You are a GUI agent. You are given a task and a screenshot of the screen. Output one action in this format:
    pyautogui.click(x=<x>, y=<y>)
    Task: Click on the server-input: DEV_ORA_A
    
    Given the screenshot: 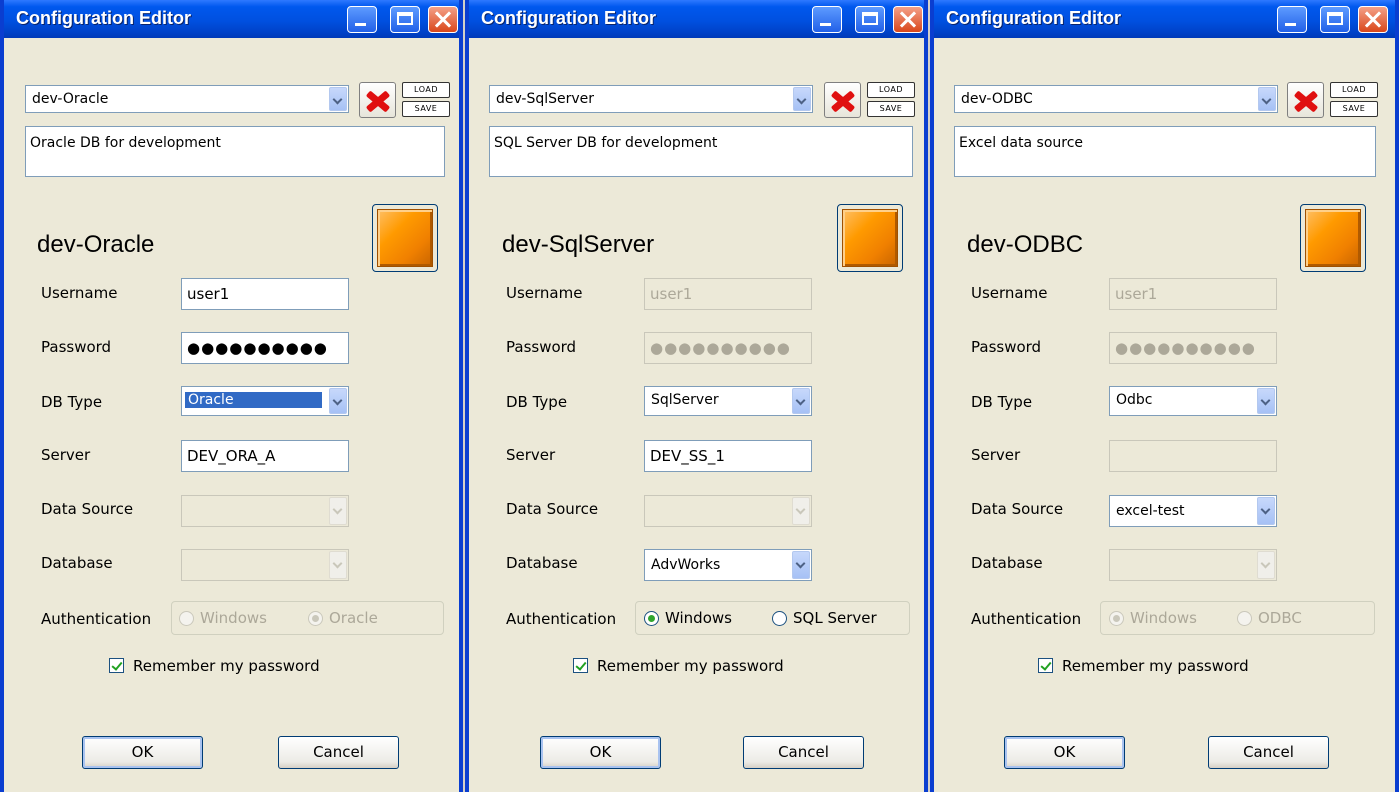 What is the action you would take?
    pyautogui.click(x=265, y=456)
    